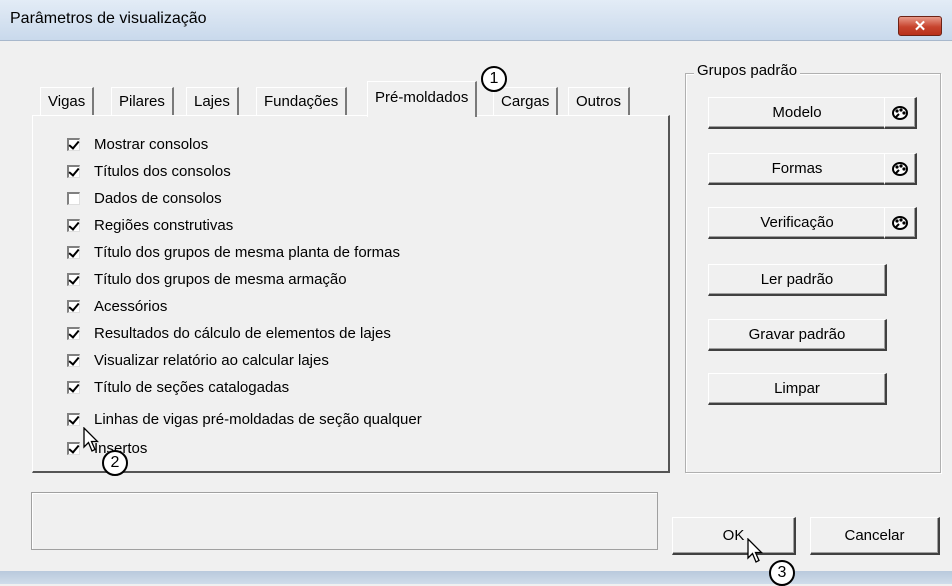 This screenshot has width=952, height=586. I want to click on option-dados-consolos: Dados de consolos, so click(144, 198).